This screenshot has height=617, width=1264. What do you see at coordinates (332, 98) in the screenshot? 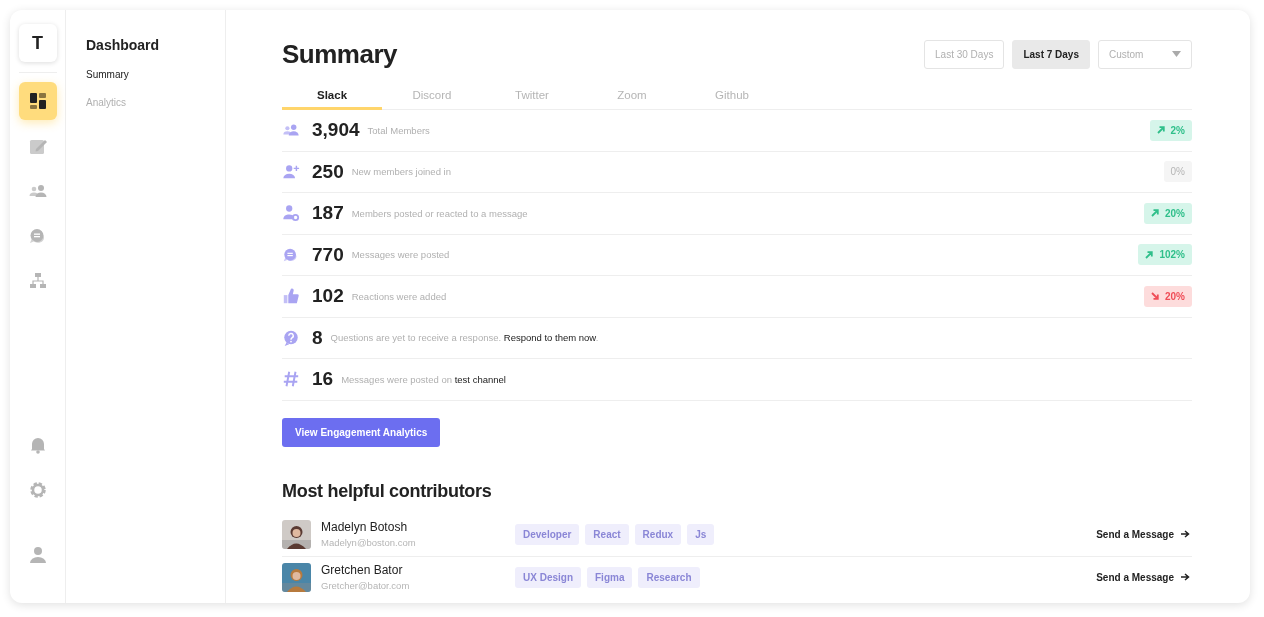
I see `tab: Slack` at bounding box center [332, 98].